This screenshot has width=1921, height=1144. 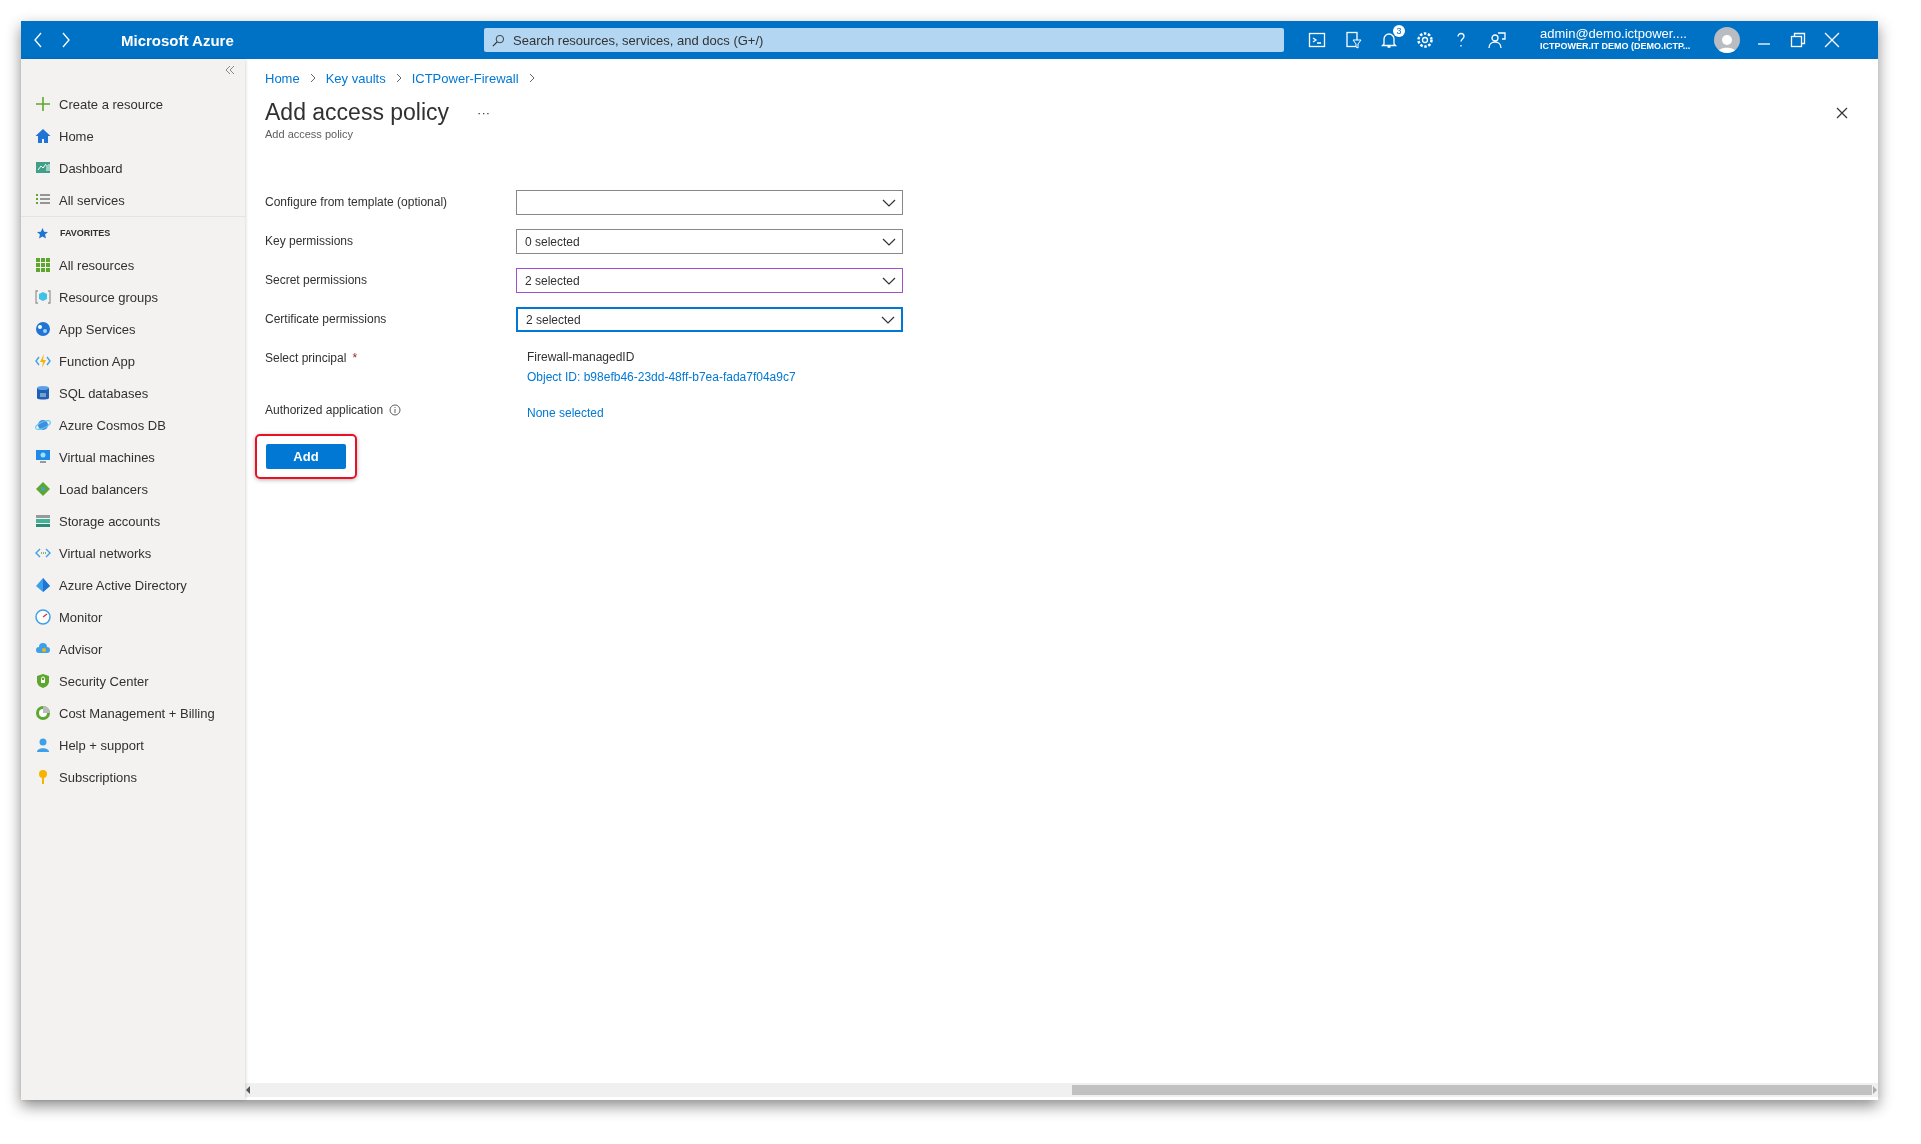 I want to click on filter-icon, so click(x=1353, y=40).